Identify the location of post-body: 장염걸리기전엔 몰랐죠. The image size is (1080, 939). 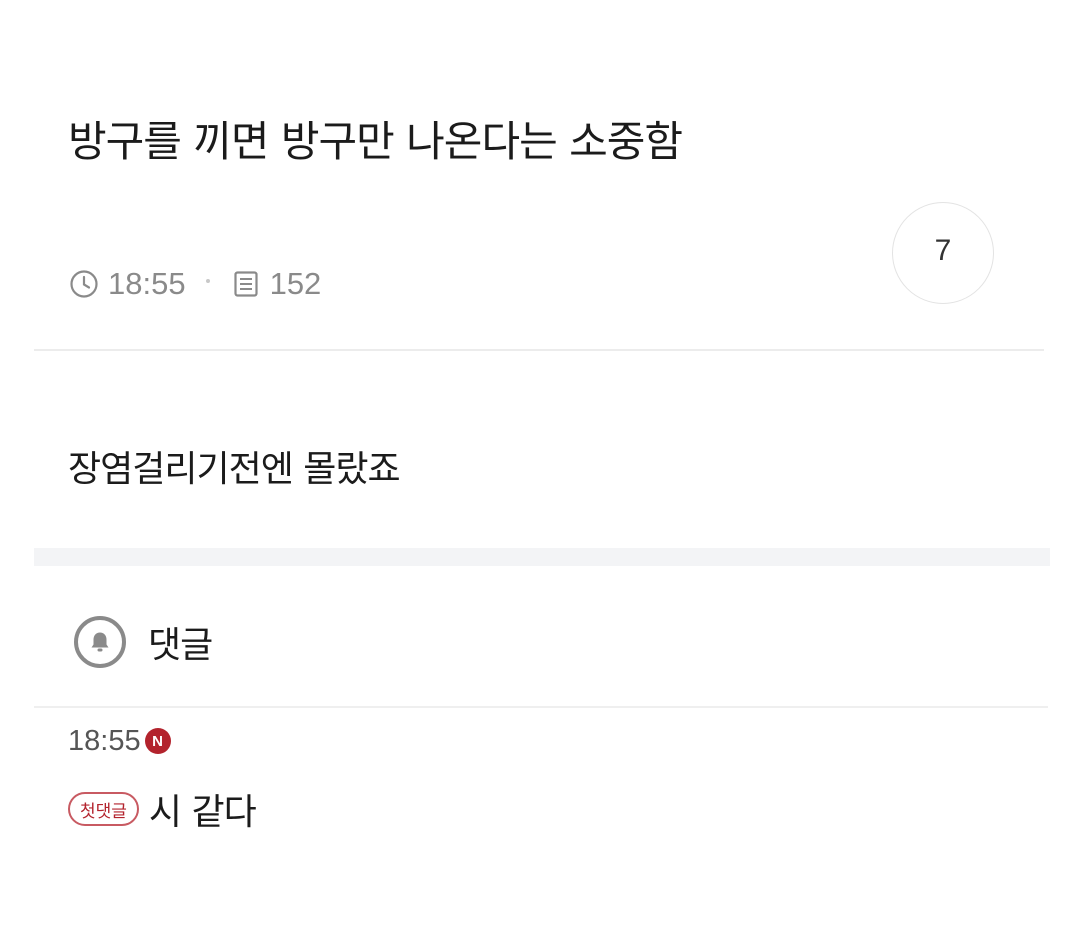
(234, 469).